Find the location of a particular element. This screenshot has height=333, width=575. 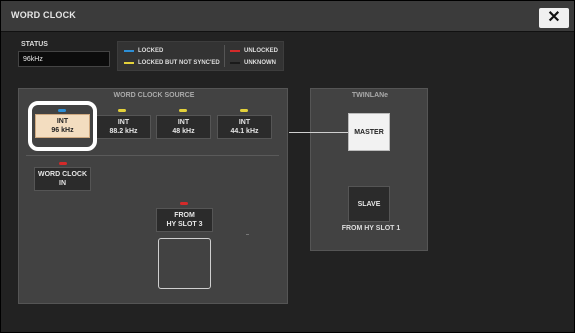

close-icon: ✕ is located at coordinates (554, 17).